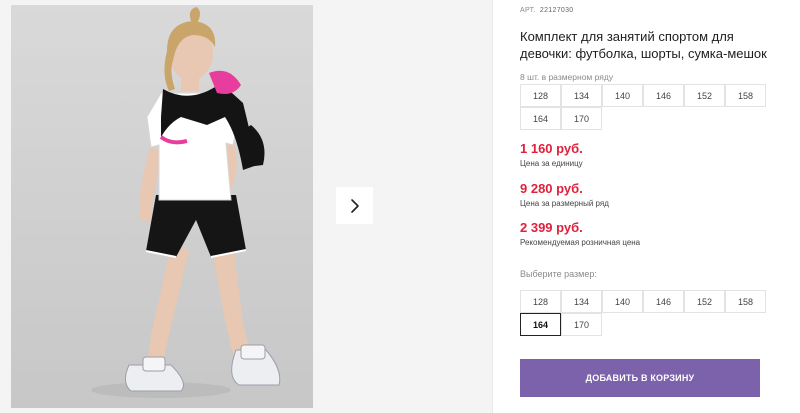 This screenshot has width=800, height=413. What do you see at coordinates (528, 10) in the screenshot?
I see `article-label: АРТ.` at bounding box center [528, 10].